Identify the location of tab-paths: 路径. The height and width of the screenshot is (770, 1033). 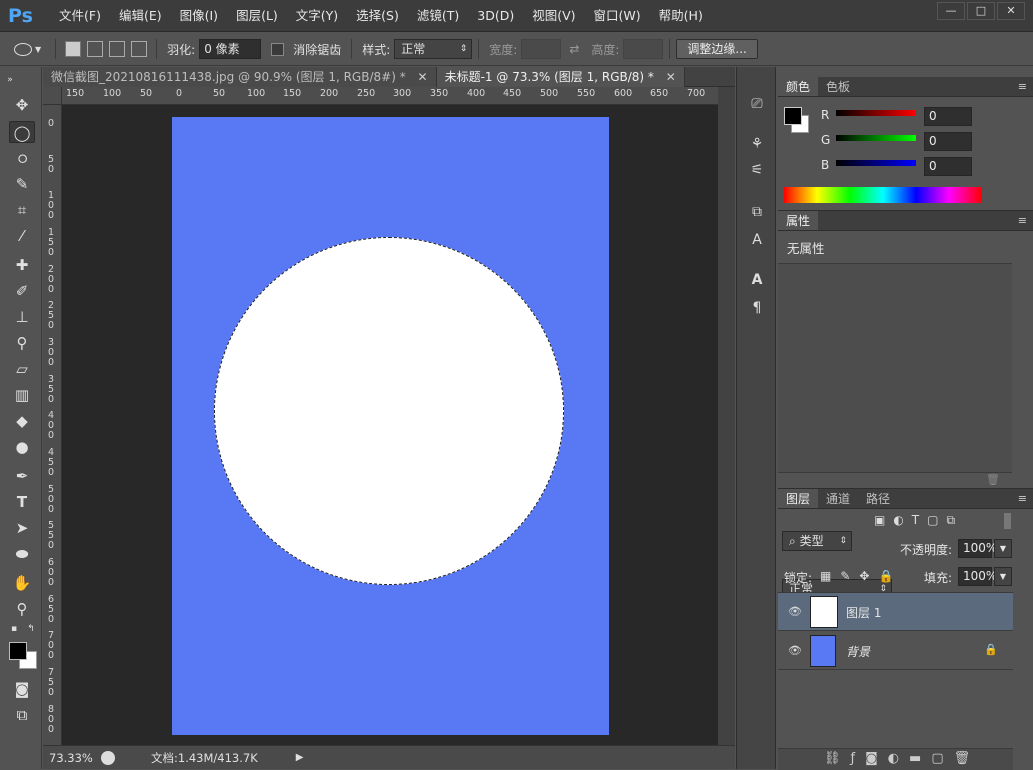
(878, 498).